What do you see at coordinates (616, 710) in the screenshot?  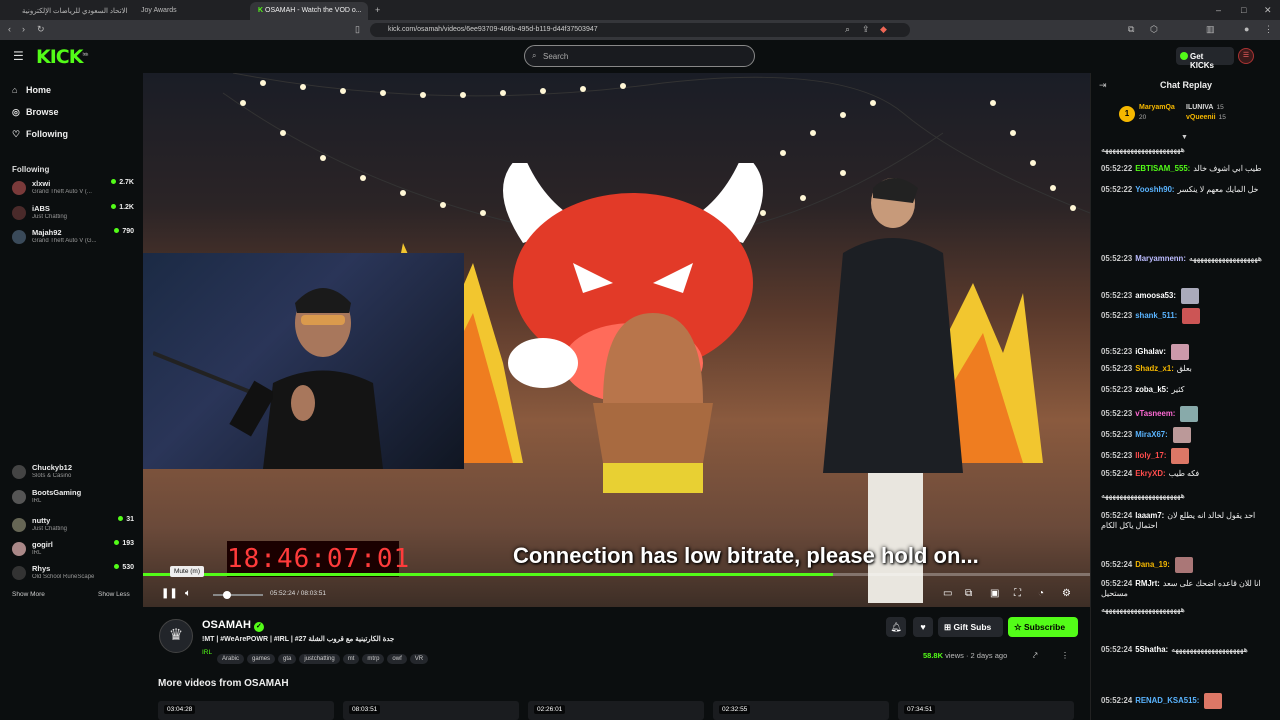 I see `video-thumbnail: 02:26:01` at bounding box center [616, 710].